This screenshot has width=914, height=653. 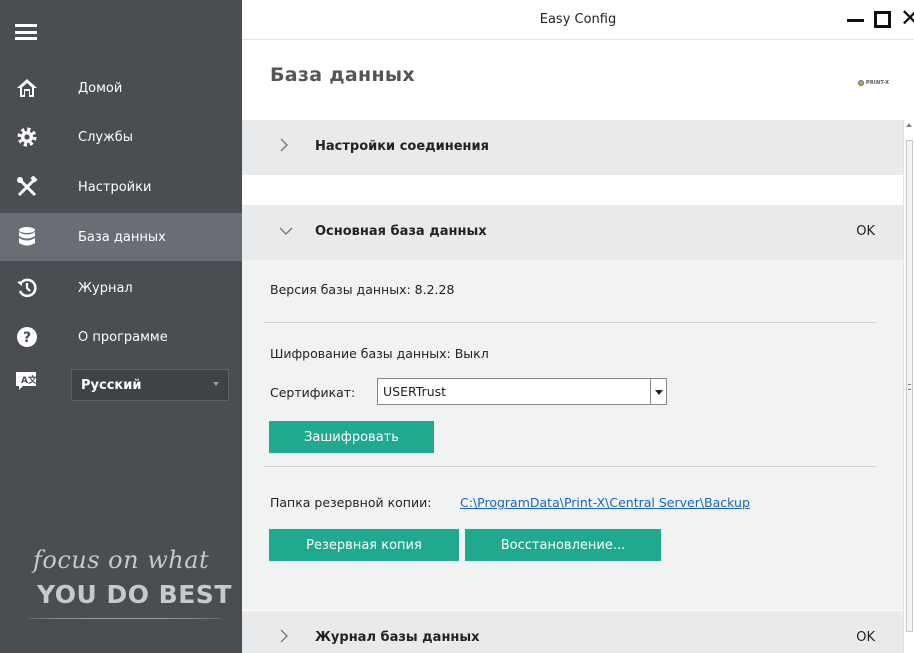 What do you see at coordinates (572, 632) in the screenshot?
I see `section-db-log-header: Журнал базы данных OK` at bounding box center [572, 632].